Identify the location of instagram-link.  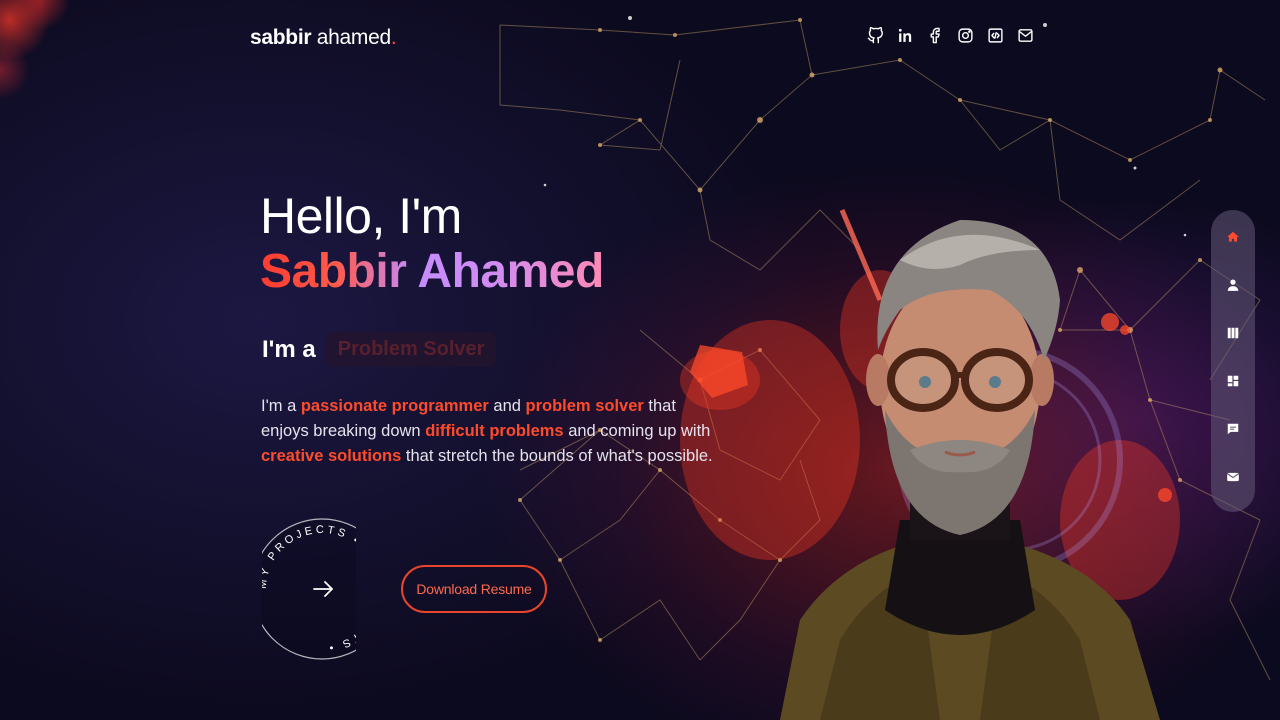
(965, 35).